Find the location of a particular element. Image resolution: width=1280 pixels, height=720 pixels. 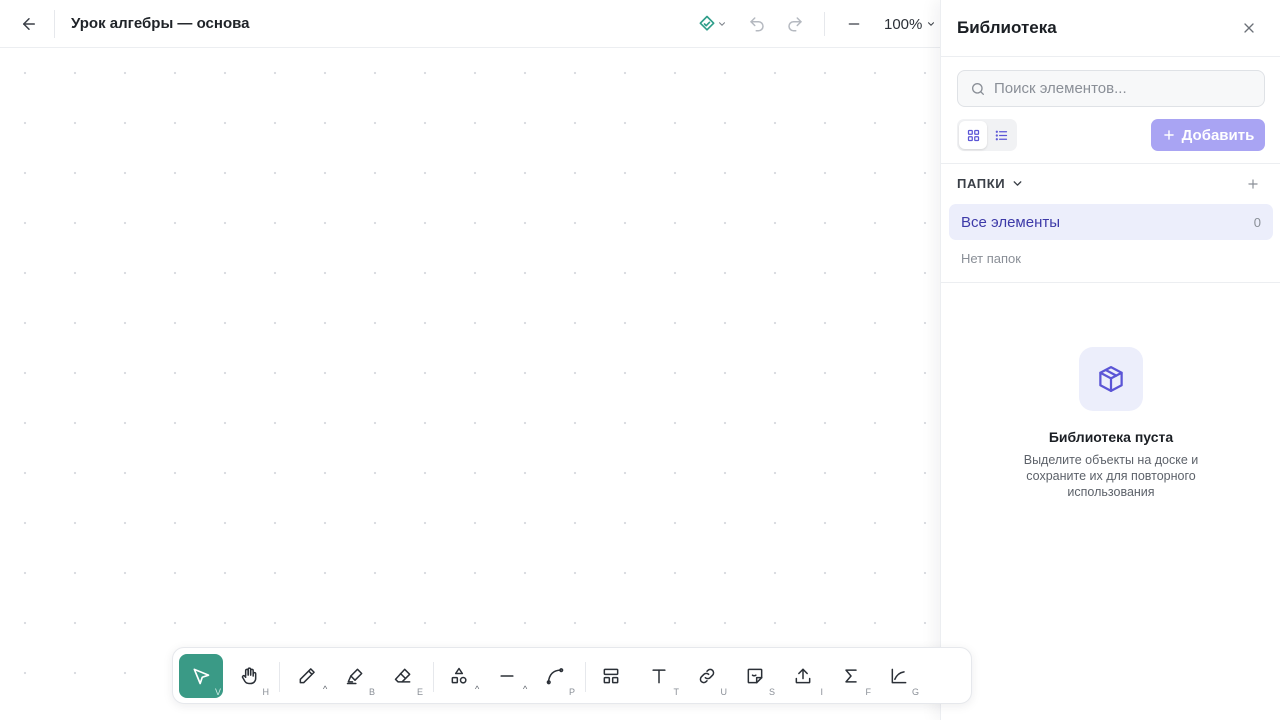

pencil-icon is located at coordinates (307, 676).